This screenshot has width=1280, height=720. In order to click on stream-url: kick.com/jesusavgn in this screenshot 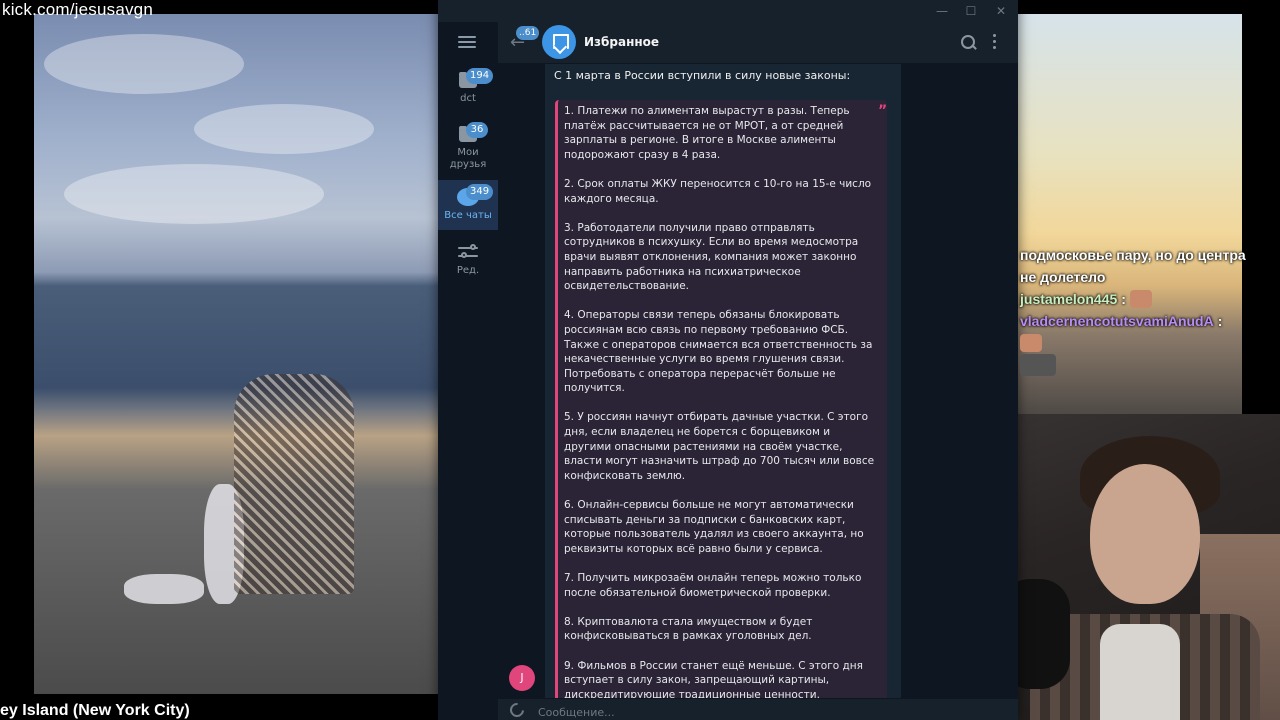, I will do `click(77, 9)`.